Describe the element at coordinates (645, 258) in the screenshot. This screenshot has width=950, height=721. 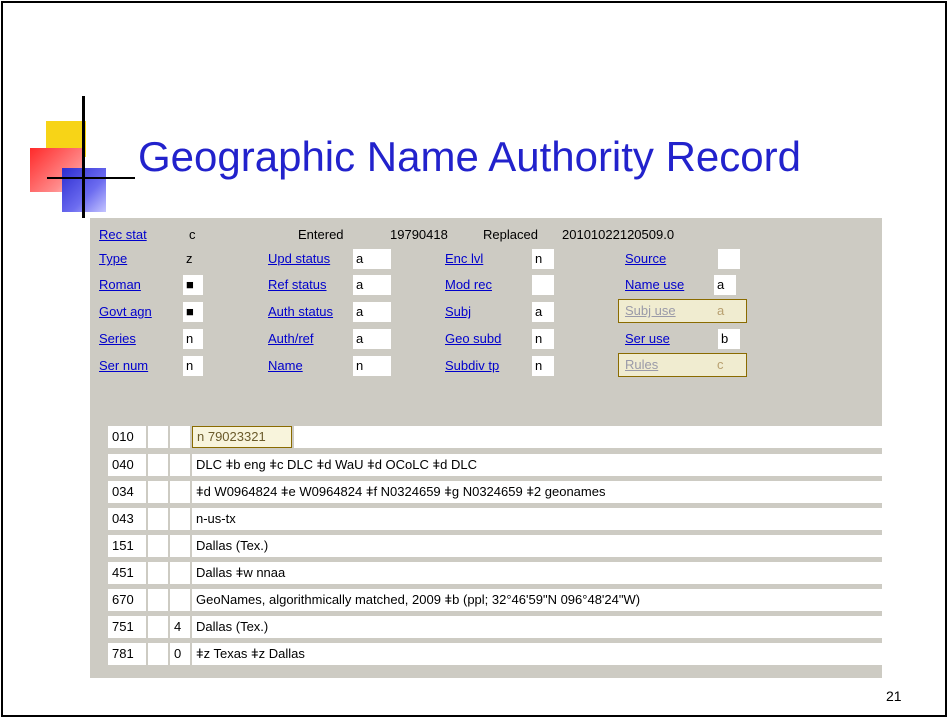
I see `source-label: Source` at that location.